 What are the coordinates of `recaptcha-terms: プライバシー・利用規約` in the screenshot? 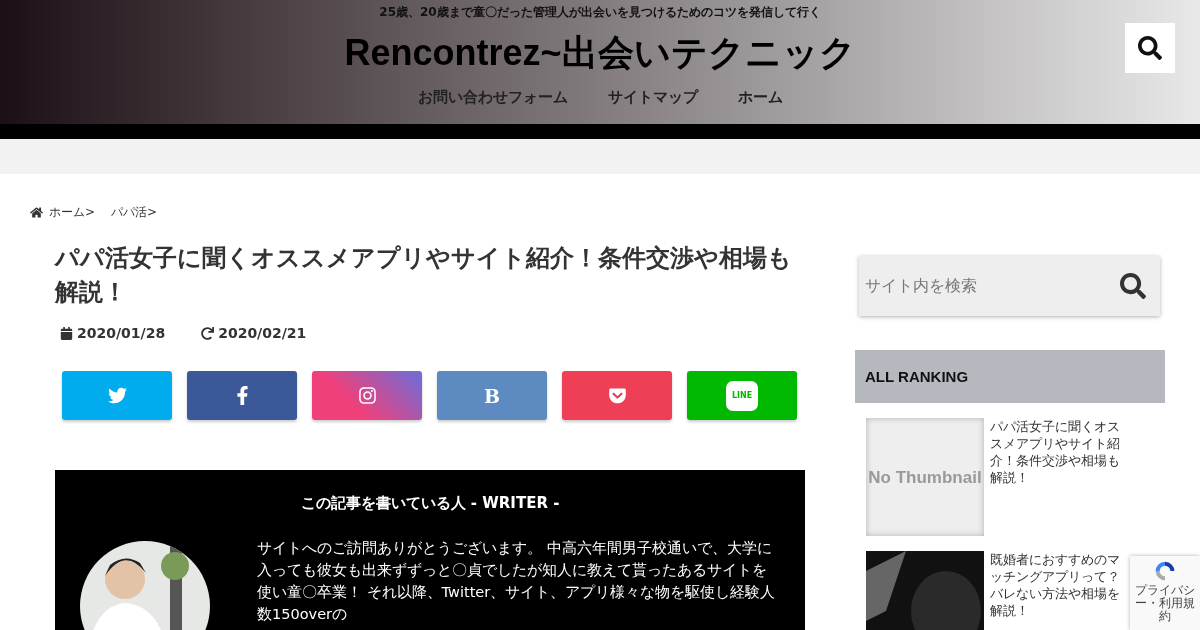 It's located at (1165, 603).